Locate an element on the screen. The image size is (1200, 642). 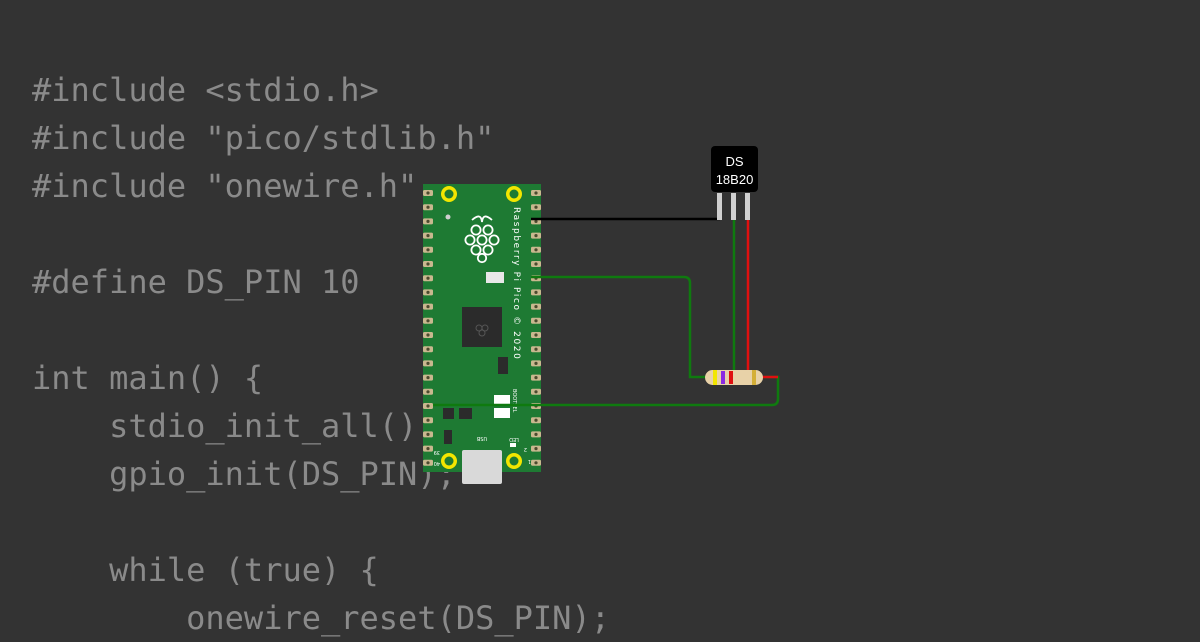
pin40-label: 40 is located at coordinates (437, 463).